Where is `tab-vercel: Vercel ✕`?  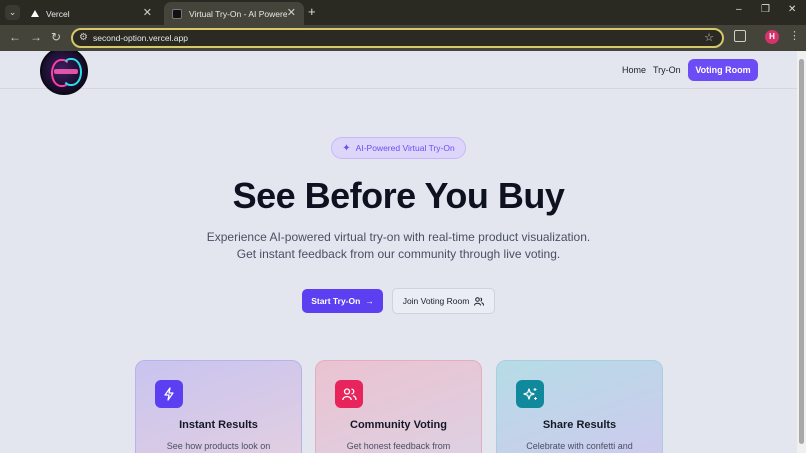
tab-vercel: Vercel ✕ is located at coordinates (91, 13).